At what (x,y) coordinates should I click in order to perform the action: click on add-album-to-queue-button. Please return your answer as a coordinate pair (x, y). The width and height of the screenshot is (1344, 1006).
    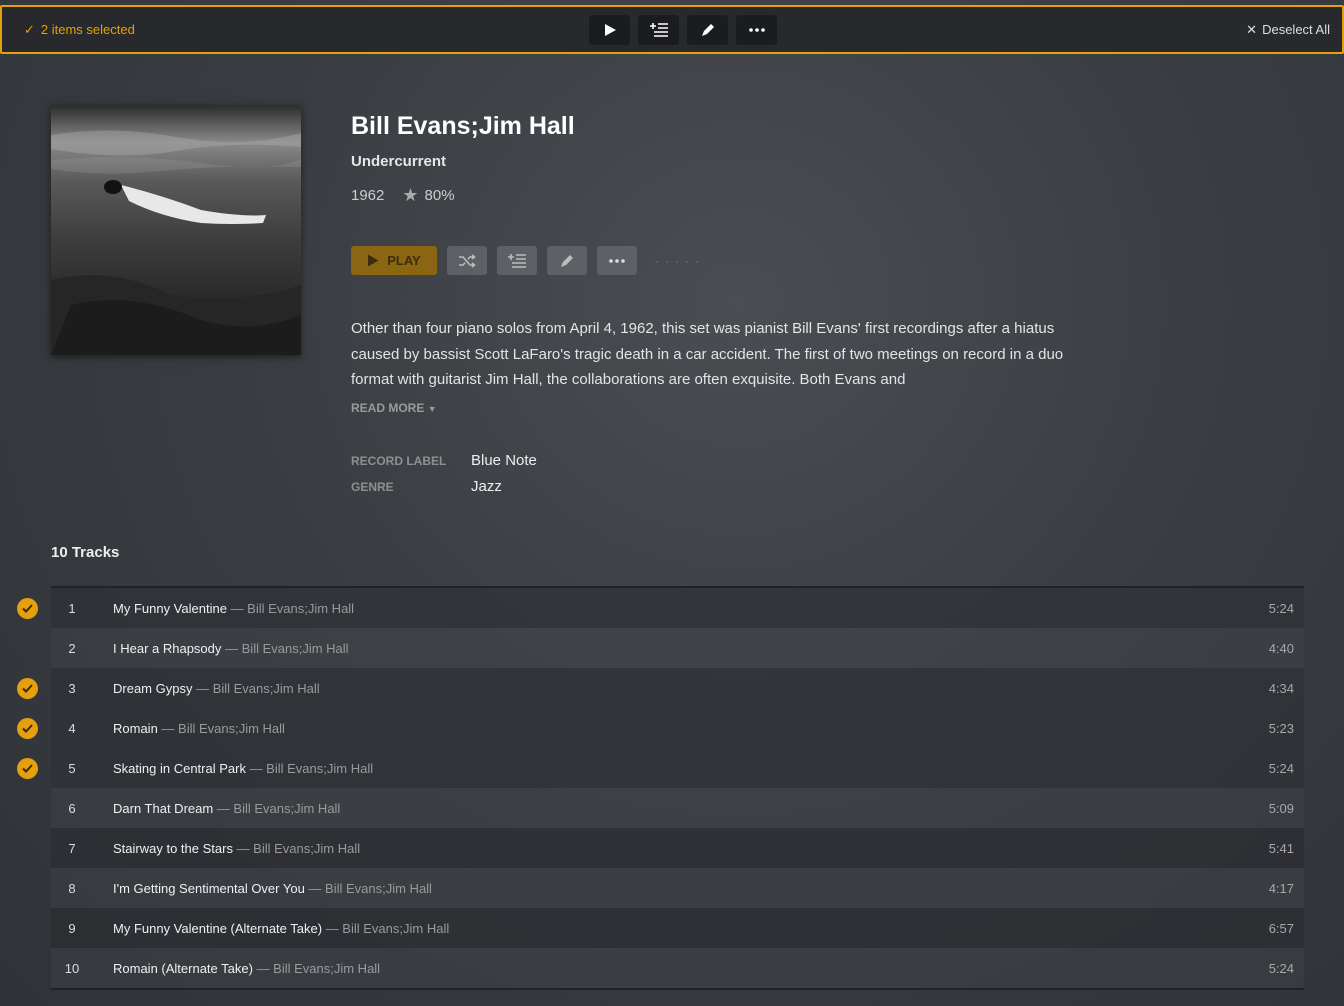
    Looking at the image, I should click on (517, 260).